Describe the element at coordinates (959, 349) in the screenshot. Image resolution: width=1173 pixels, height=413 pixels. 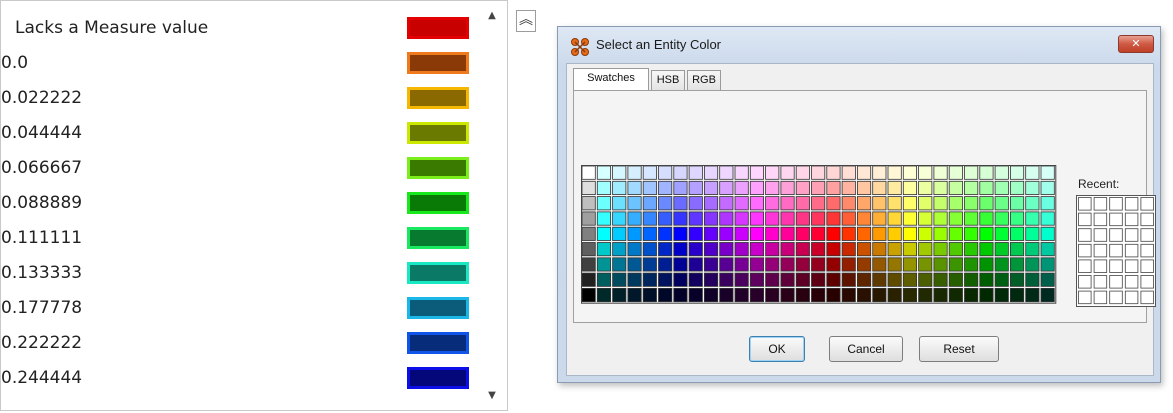
I see `reset-button: Reset` at that location.